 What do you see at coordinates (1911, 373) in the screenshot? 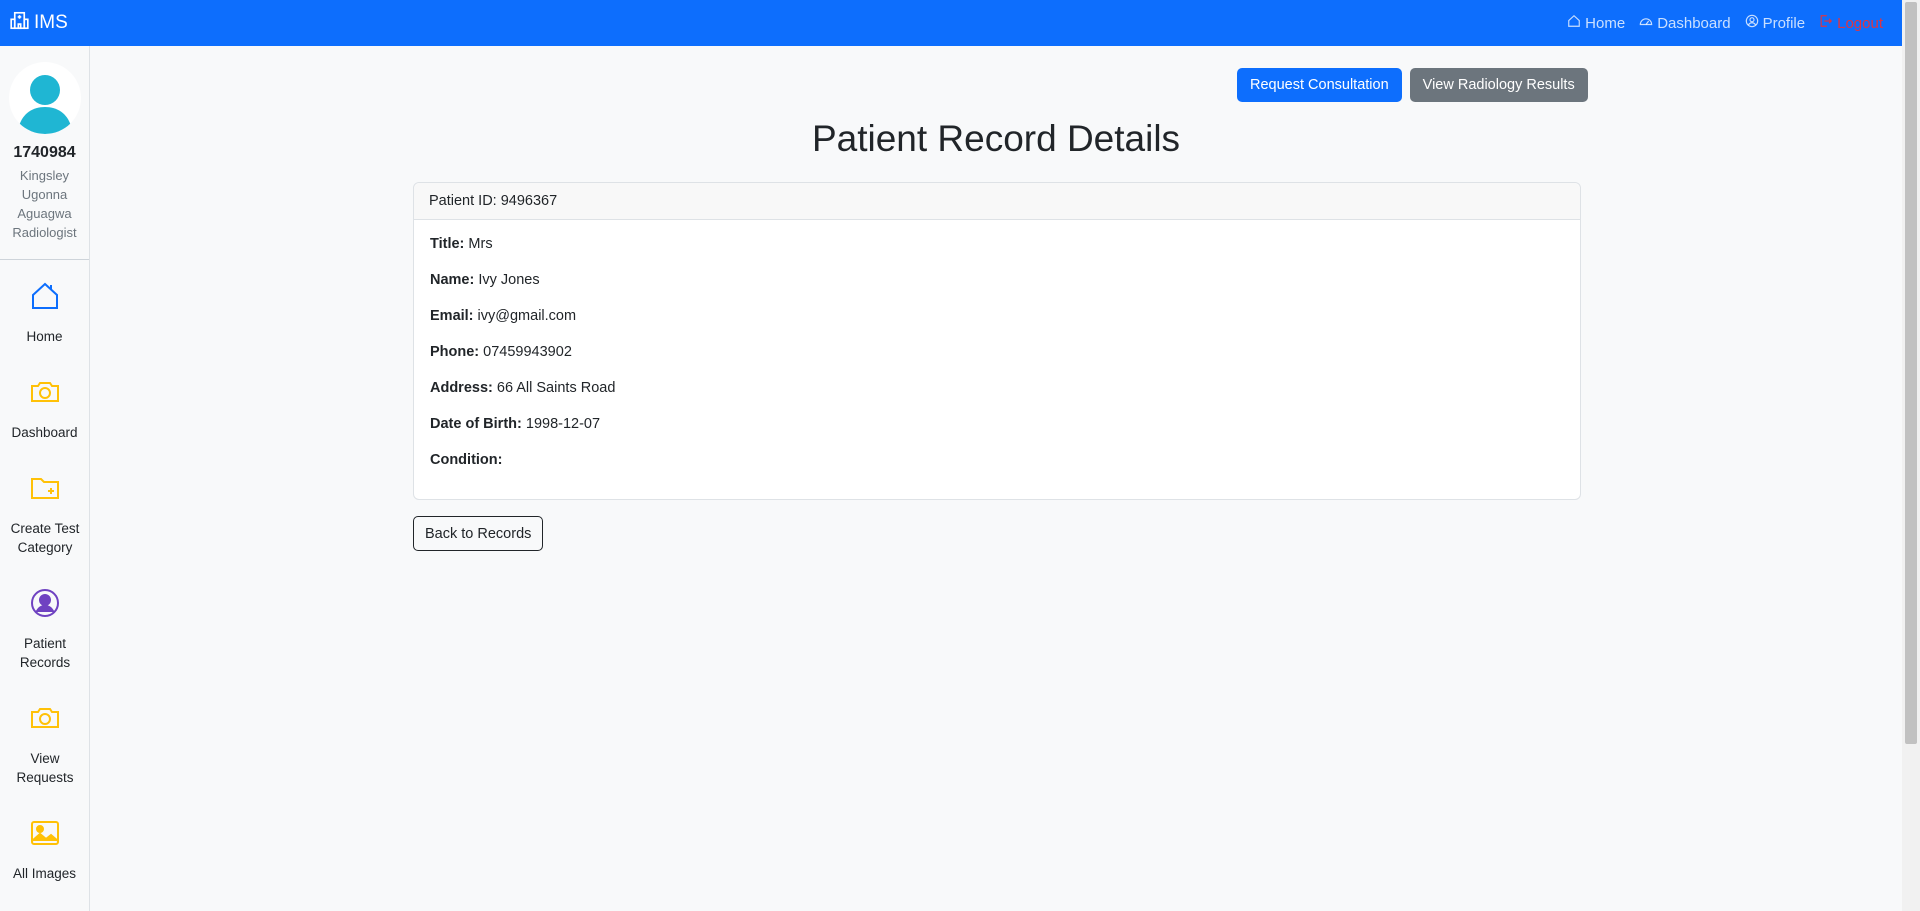
I see `scrollbar-thumb` at bounding box center [1911, 373].